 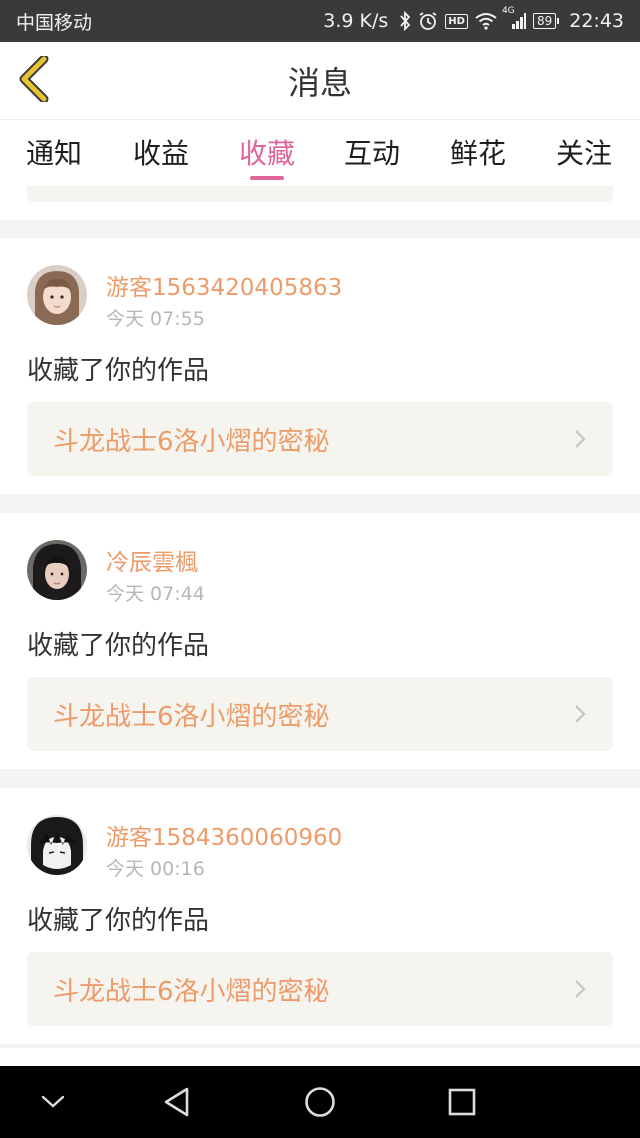 I want to click on battery-icon: 89, so click(x=546, y=21).